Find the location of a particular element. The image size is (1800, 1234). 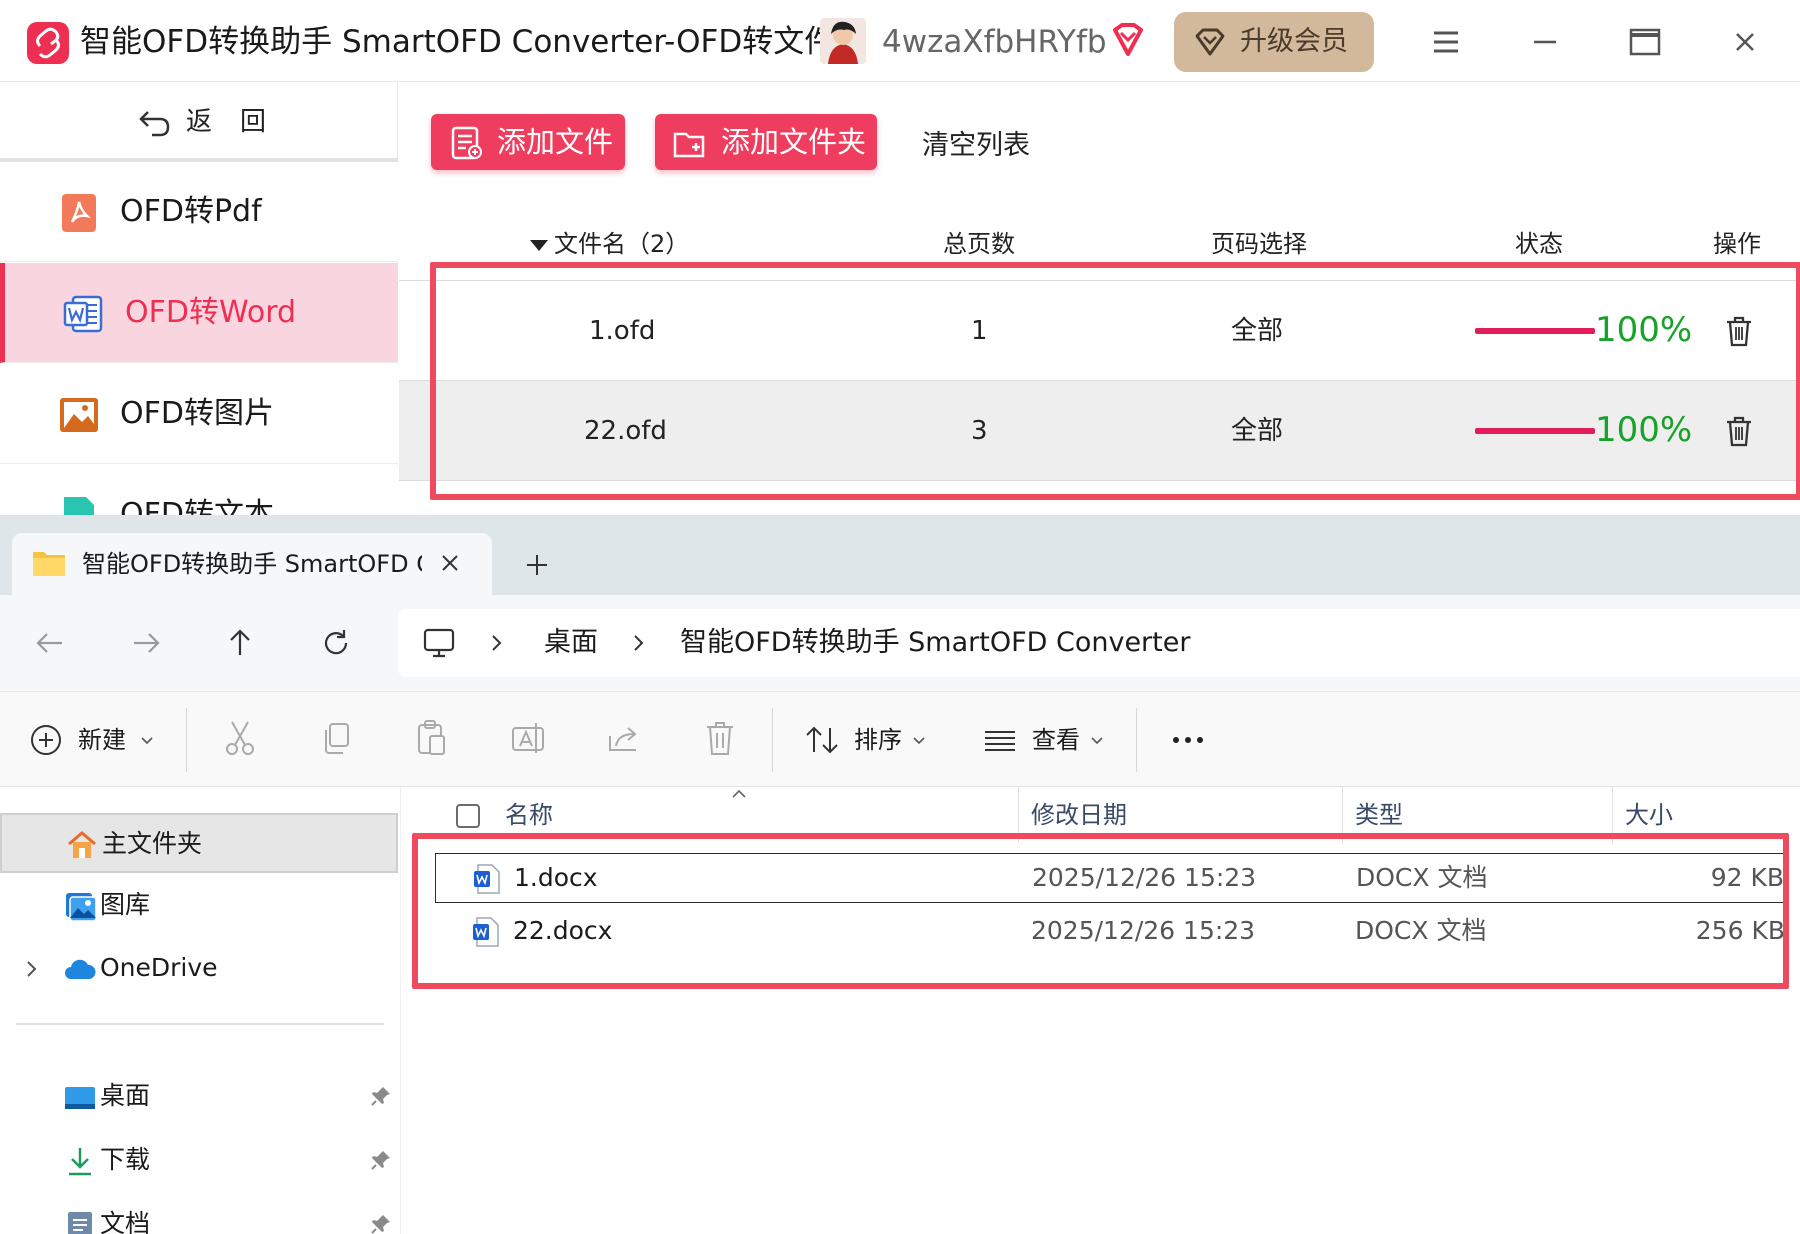

paste-icon is located at coordinates (434, 740).